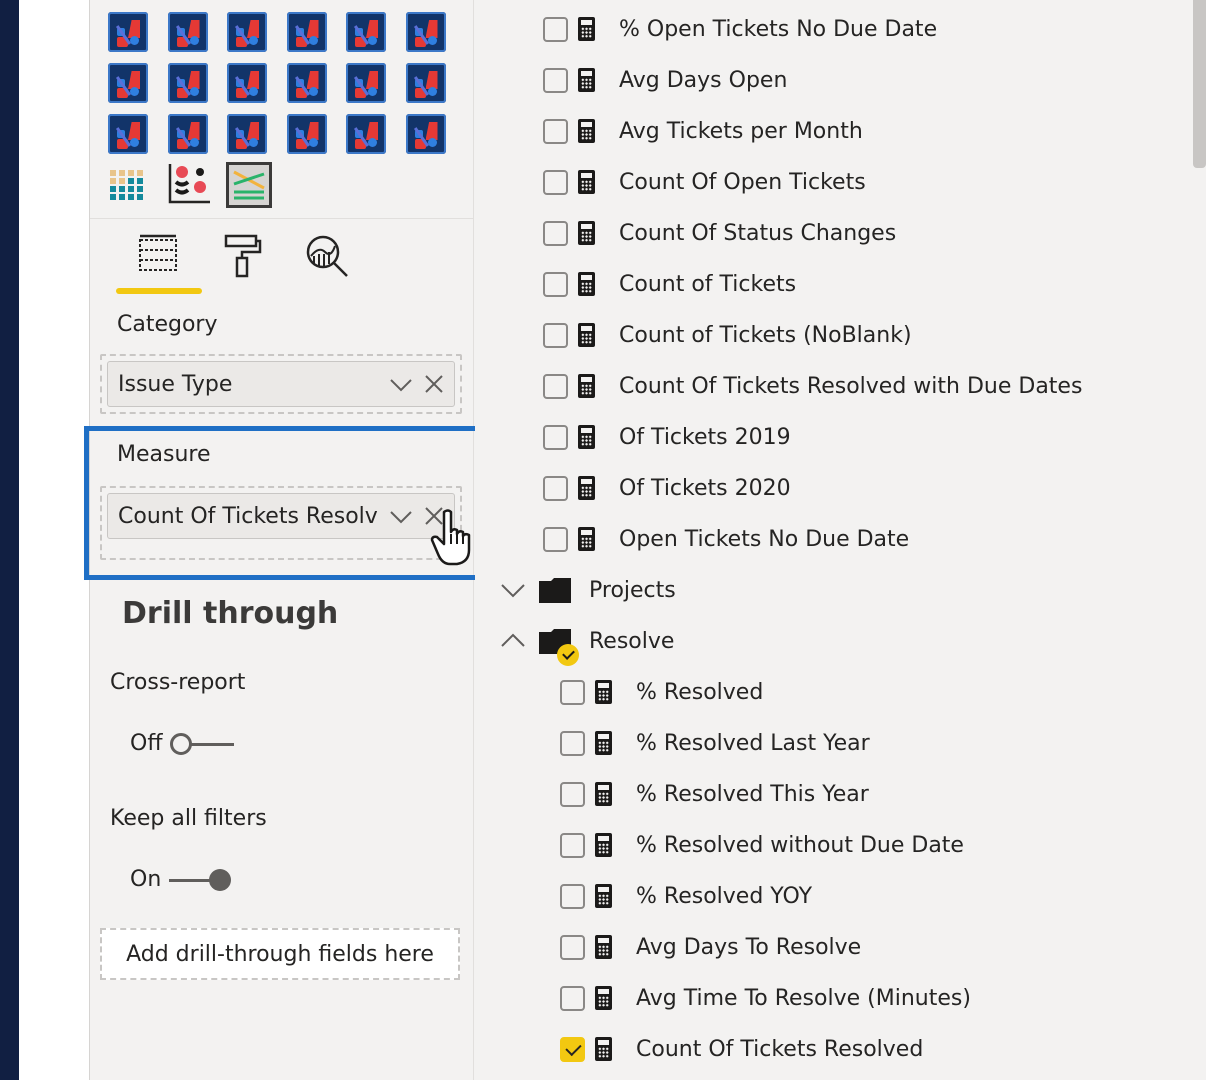 This screenshot has width=1206, height=1080. I want to click on field-label: Avg Days To Resolve, so click(749, 947).